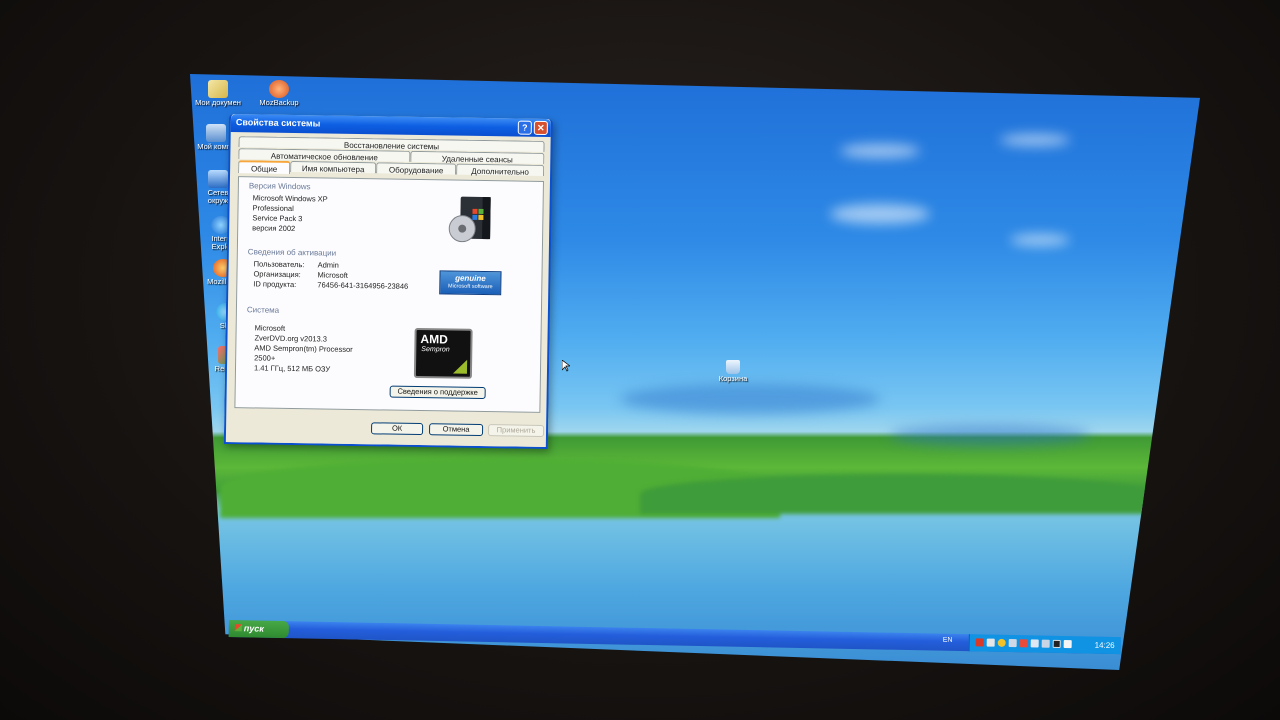 The width and height of the screenshot is (1280, 720). Describe the element at coordinates (332, 275) in the screenshot. I see `organization-value: Microsoft` at that location.